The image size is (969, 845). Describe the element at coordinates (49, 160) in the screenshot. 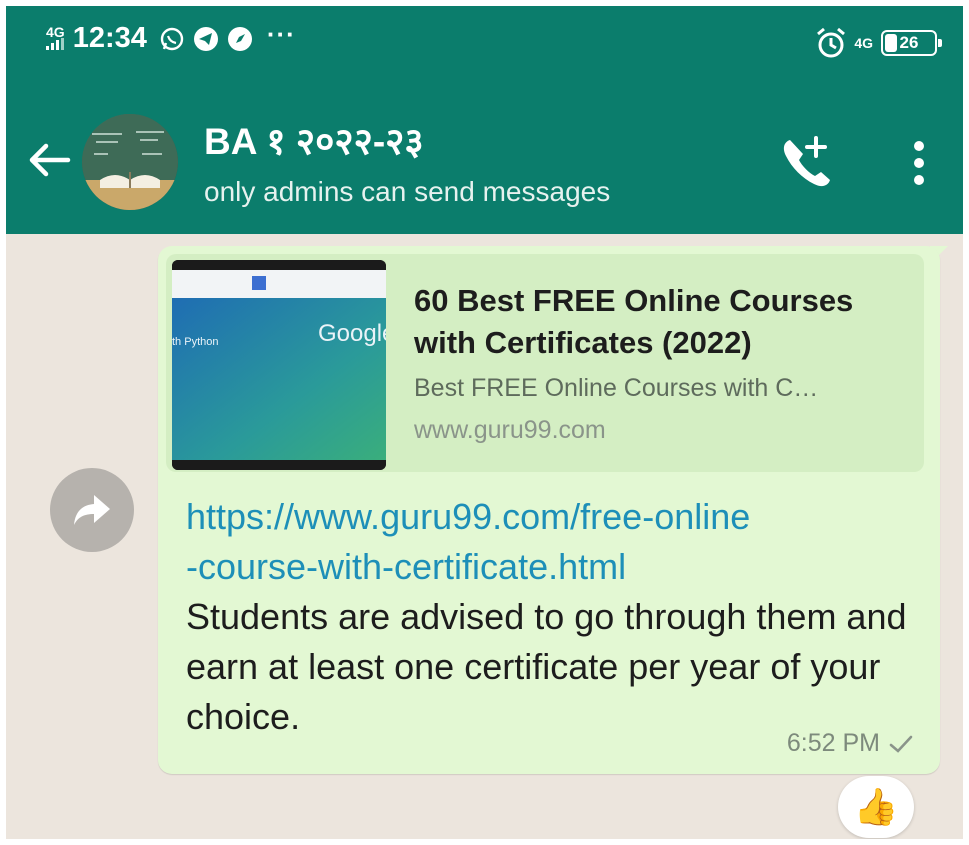

I see `back-arrow-icon` at that location.